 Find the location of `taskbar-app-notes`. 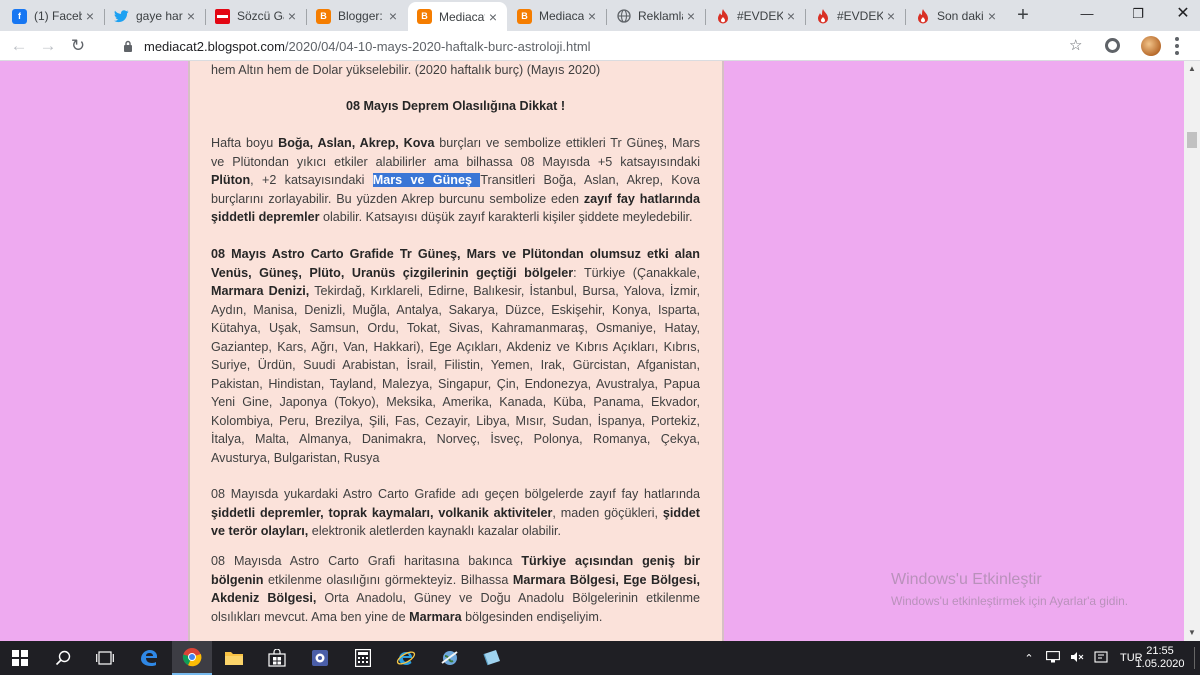

taskbar-app-notes is located at coordinates (492, 658).